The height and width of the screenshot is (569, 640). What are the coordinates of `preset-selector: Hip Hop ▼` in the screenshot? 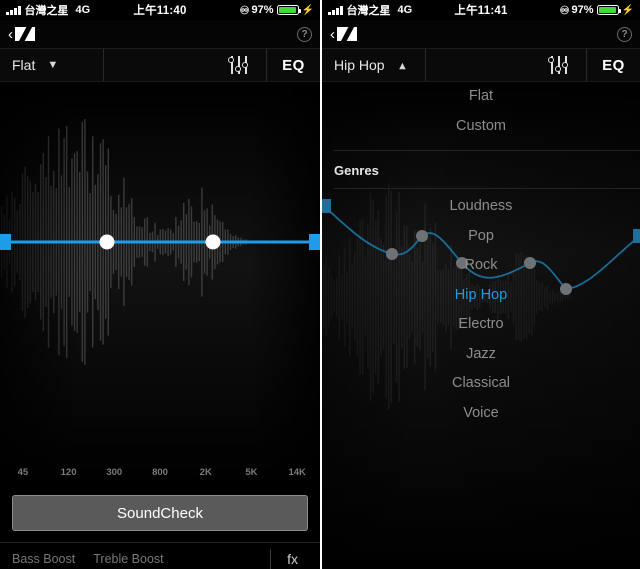 It's located at (374, 65).